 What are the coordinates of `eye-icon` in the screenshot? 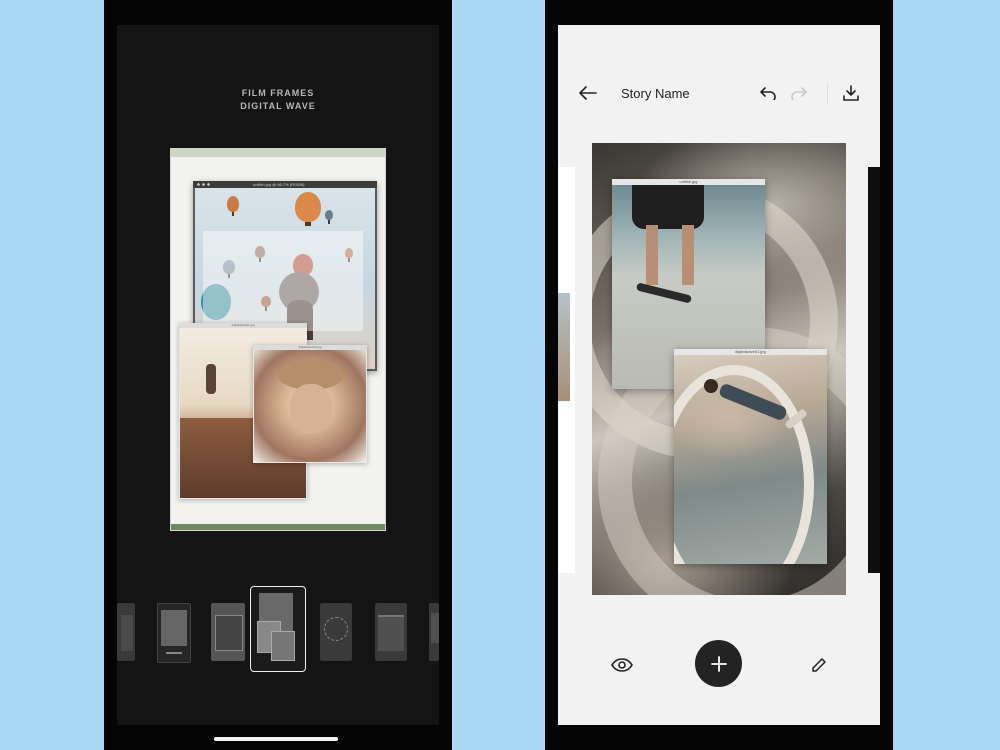 It's located at (622, 665).